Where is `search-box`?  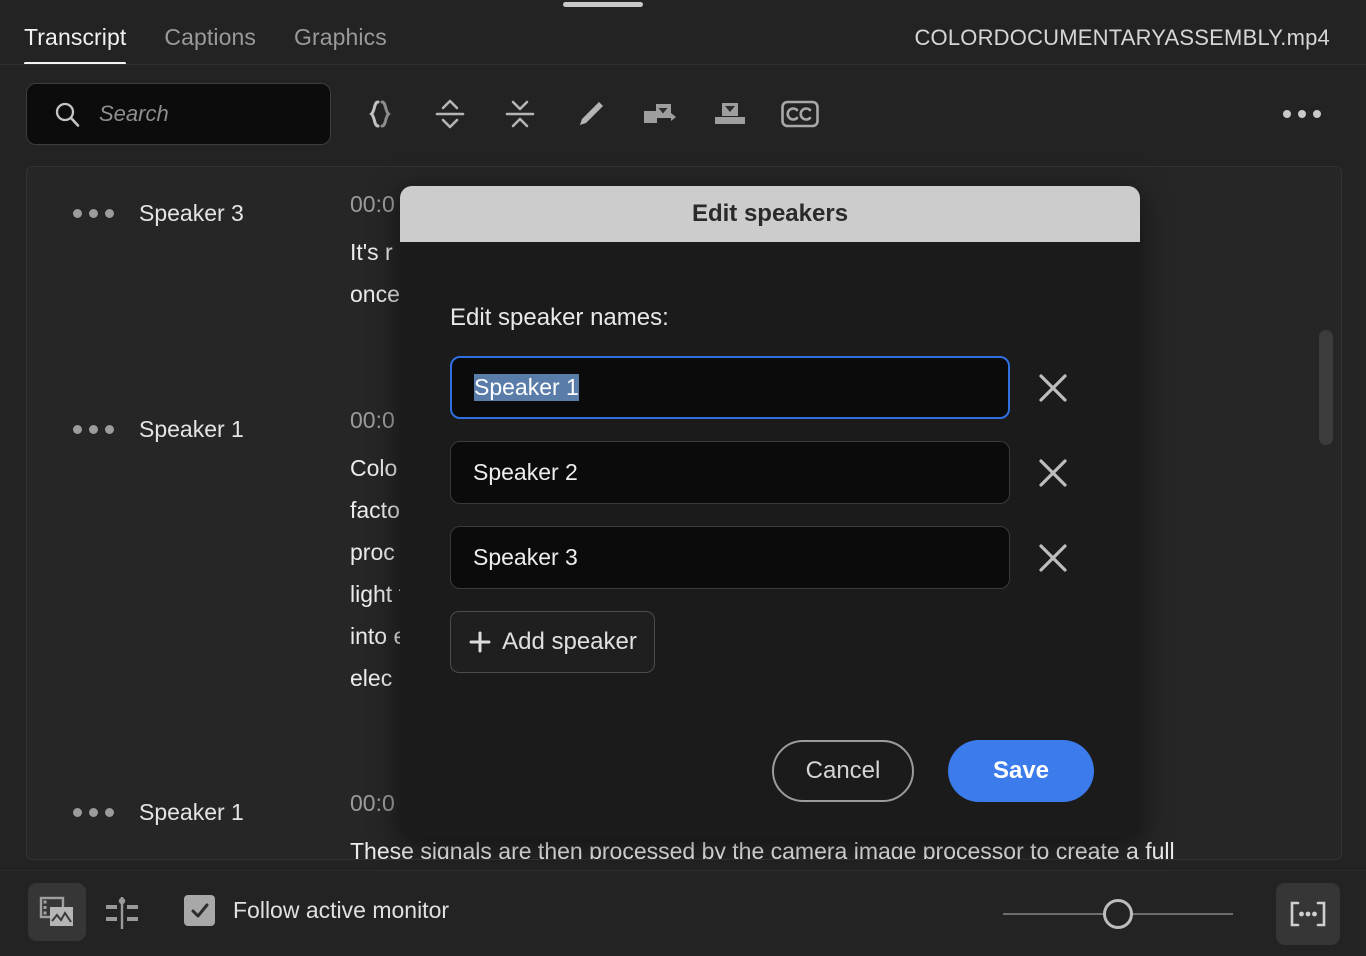 search-box is located at coordinates (178, 114).